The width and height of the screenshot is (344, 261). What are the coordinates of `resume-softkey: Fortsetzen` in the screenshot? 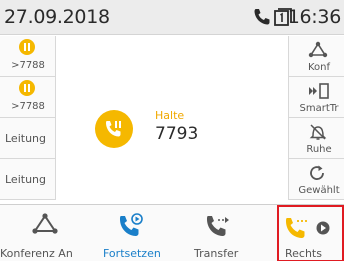 It's located at (136, 233).